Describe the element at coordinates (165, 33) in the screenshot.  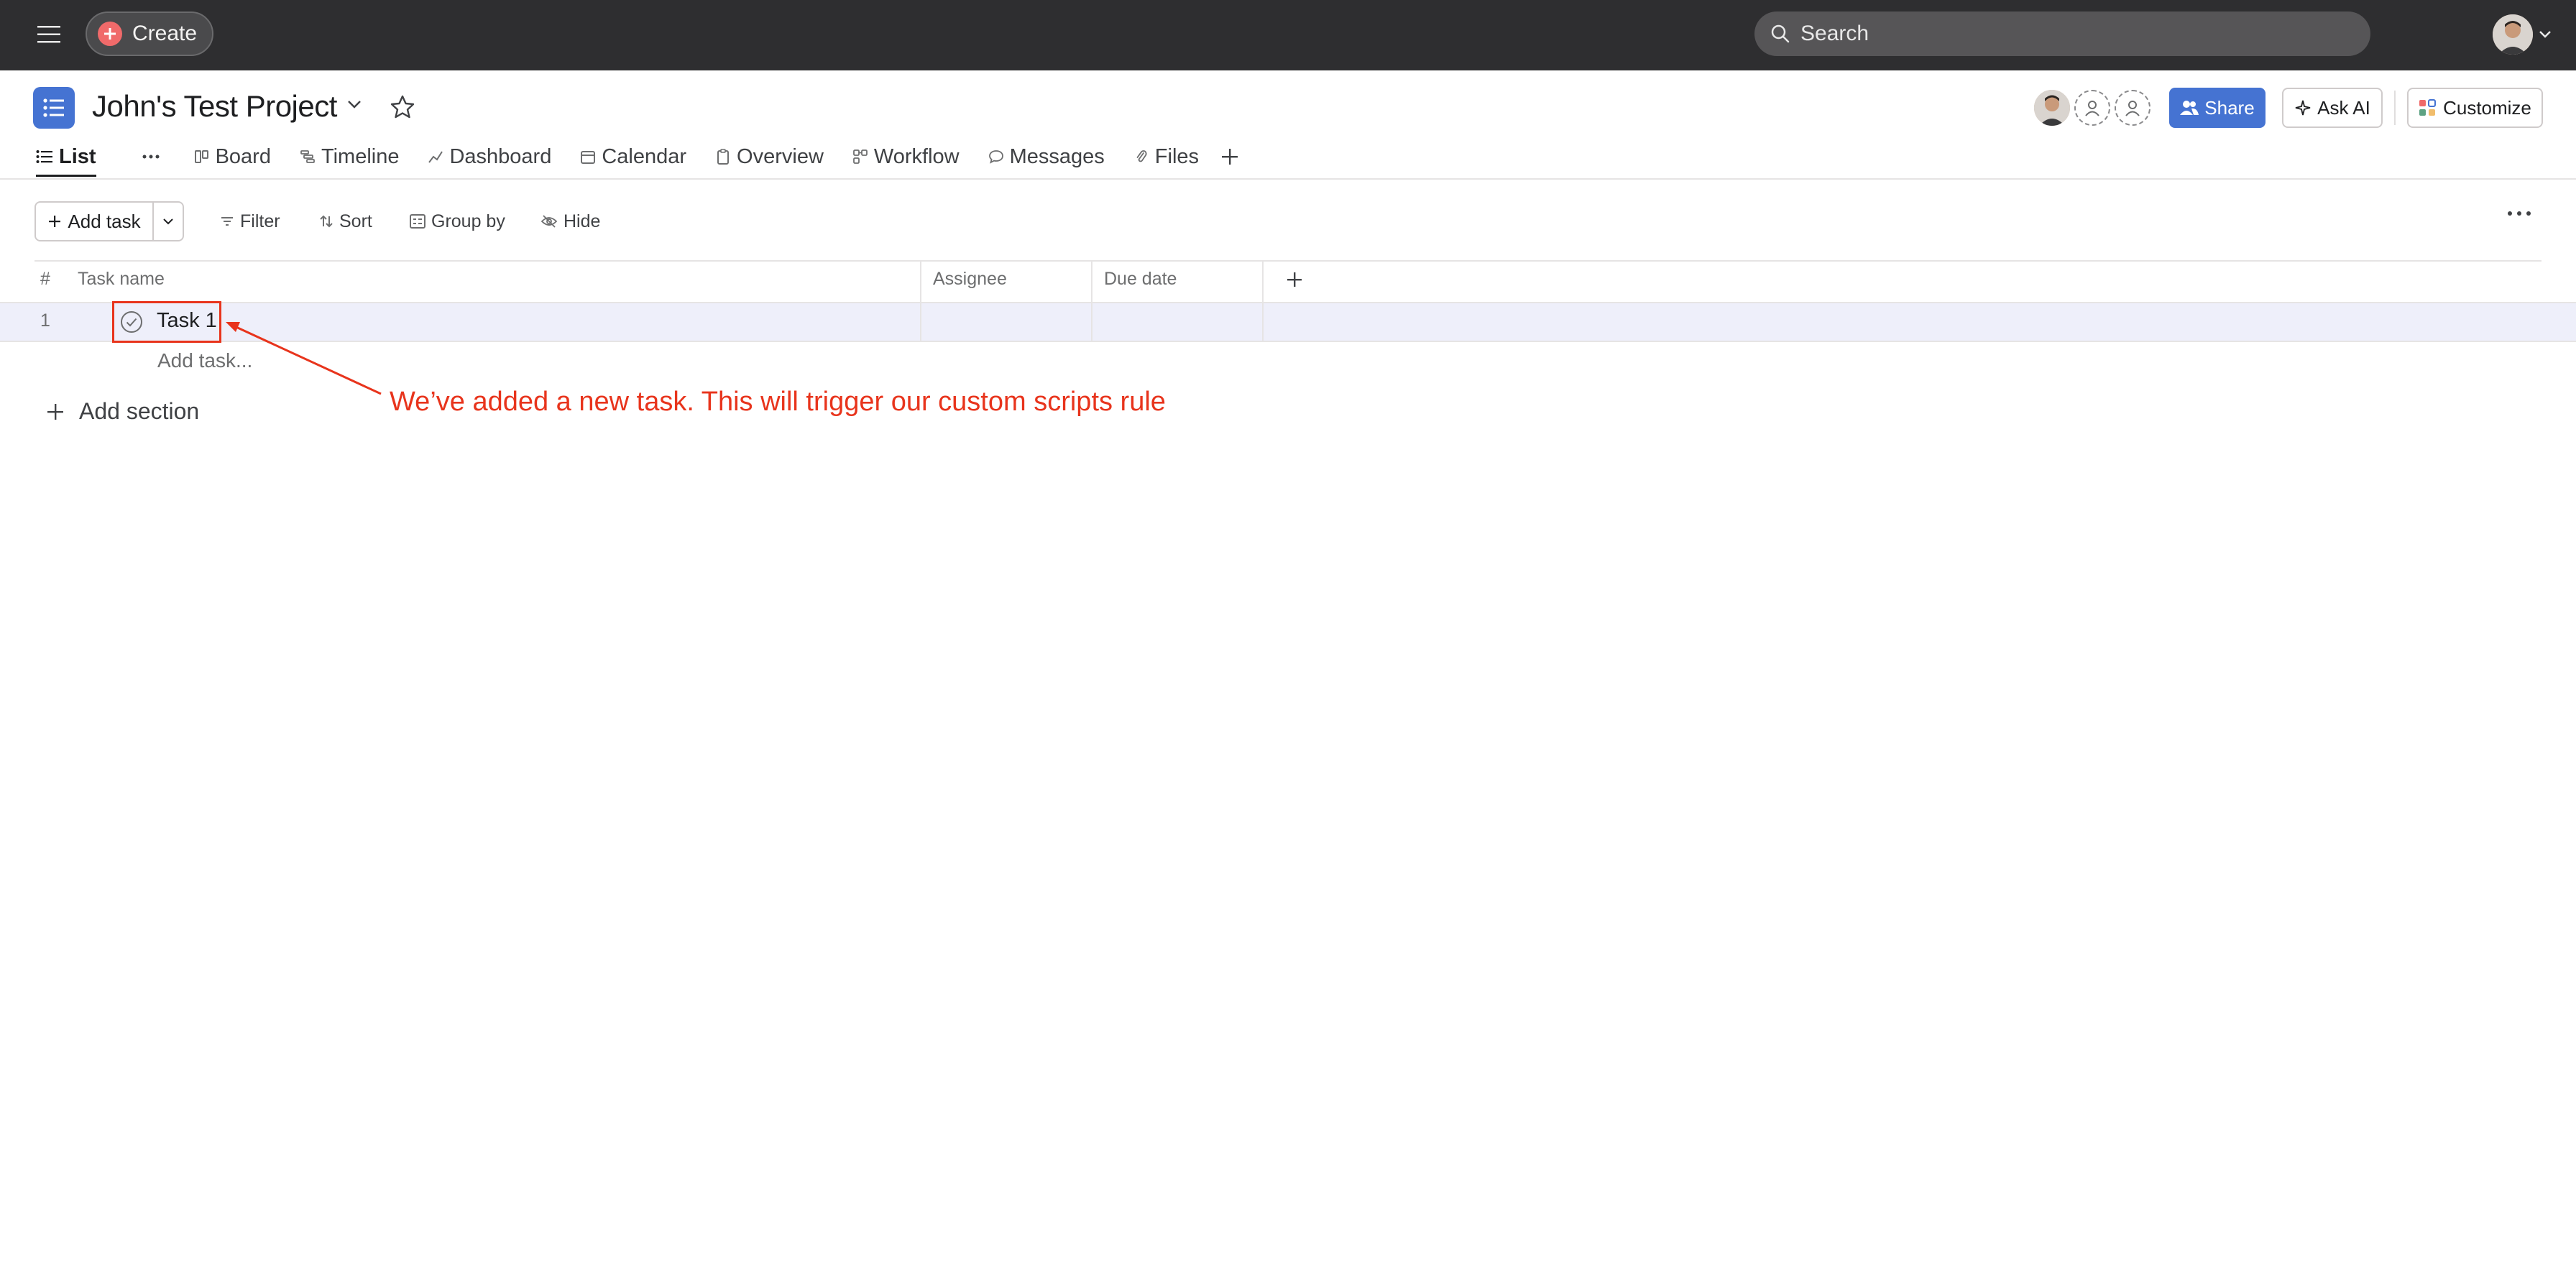
I see `create-label: Create` at that location.